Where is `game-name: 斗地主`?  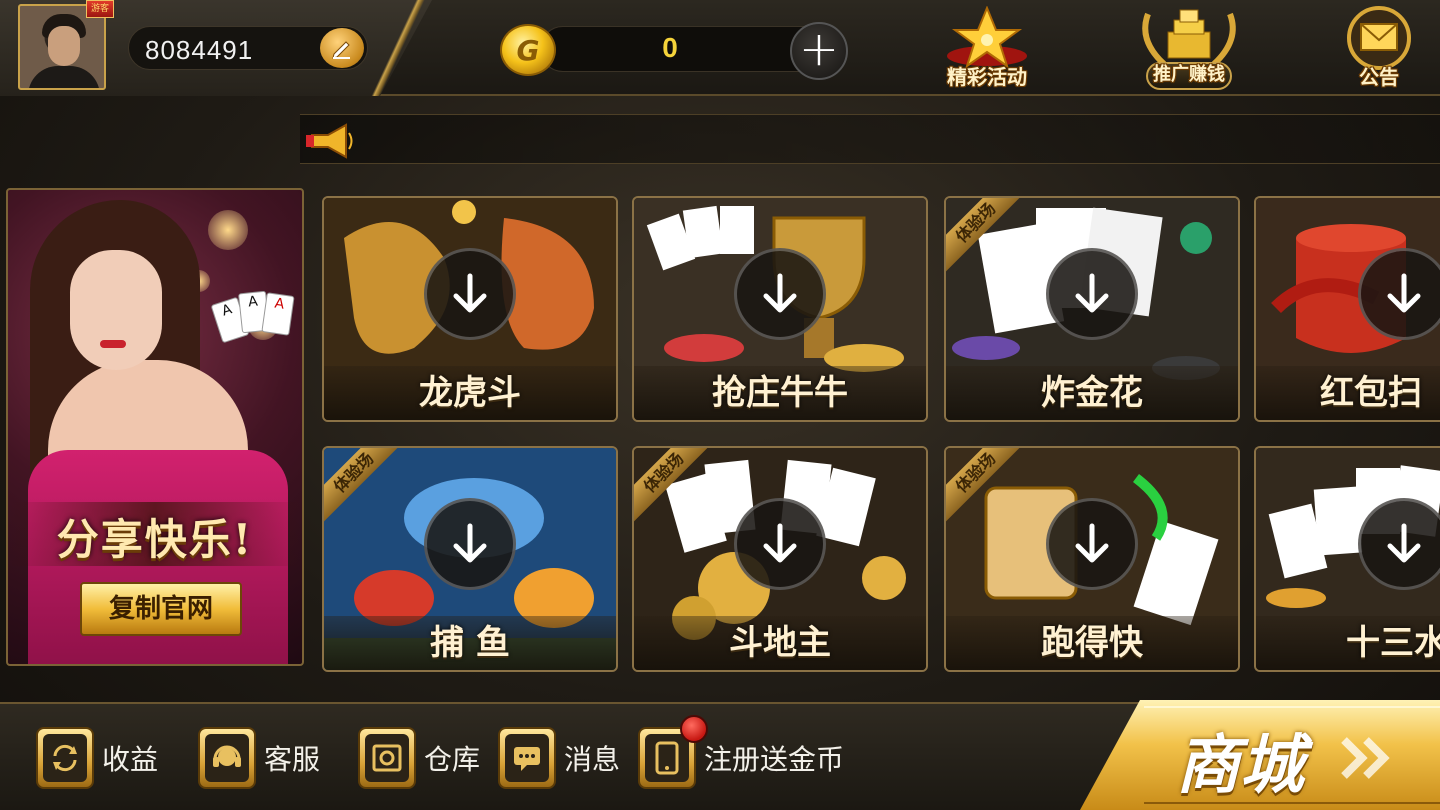
game-name: 斗地主 is located at coordinates (780, 643).